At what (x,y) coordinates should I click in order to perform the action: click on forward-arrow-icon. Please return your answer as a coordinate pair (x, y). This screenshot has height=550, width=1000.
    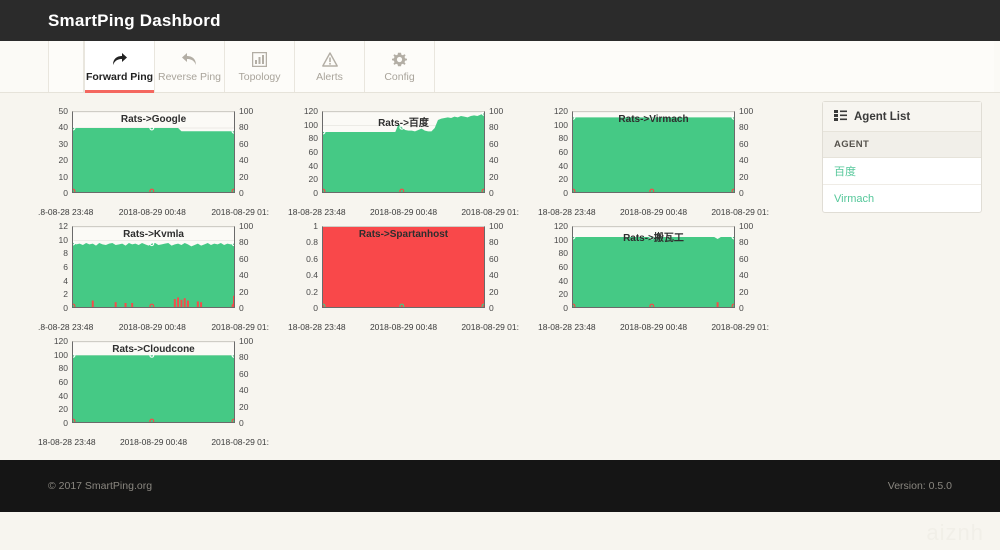
    Looking at the image, I should click on (119, 60).